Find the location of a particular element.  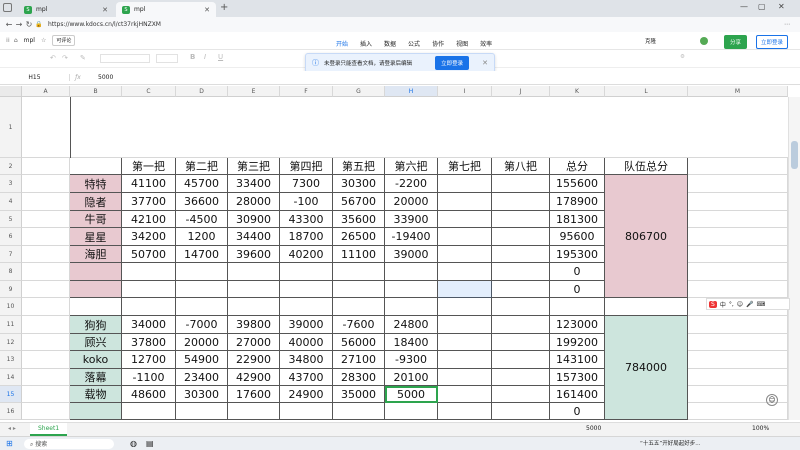

score-cell: -7600 is located at coordinates (359, 325).